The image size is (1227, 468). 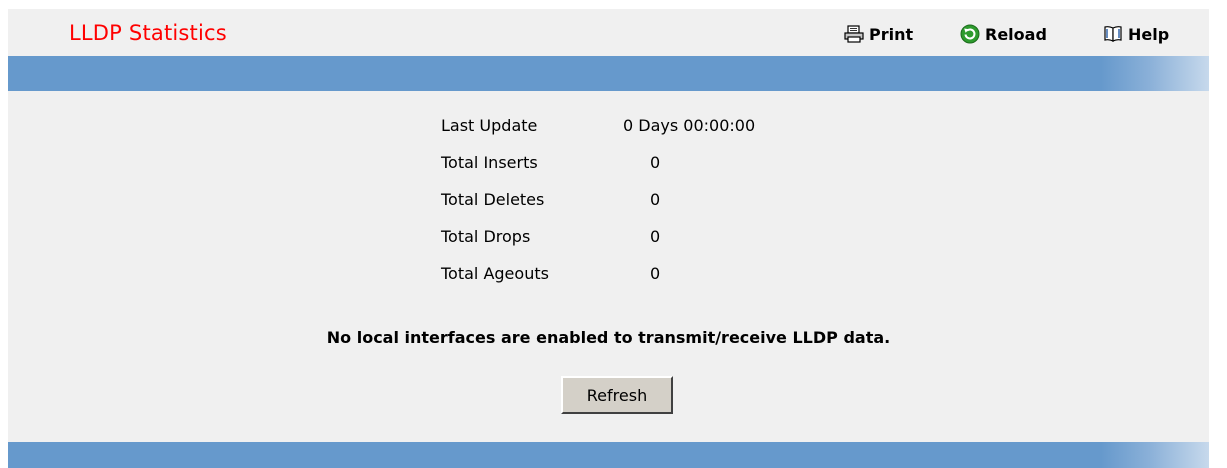 I want to click on page-title: LLDP Statistics, so click(x=148, y=33).